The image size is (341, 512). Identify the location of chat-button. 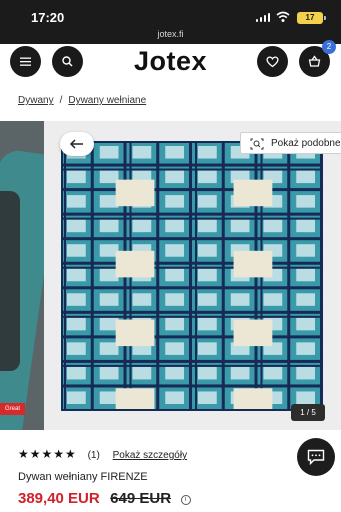
(316, 457).